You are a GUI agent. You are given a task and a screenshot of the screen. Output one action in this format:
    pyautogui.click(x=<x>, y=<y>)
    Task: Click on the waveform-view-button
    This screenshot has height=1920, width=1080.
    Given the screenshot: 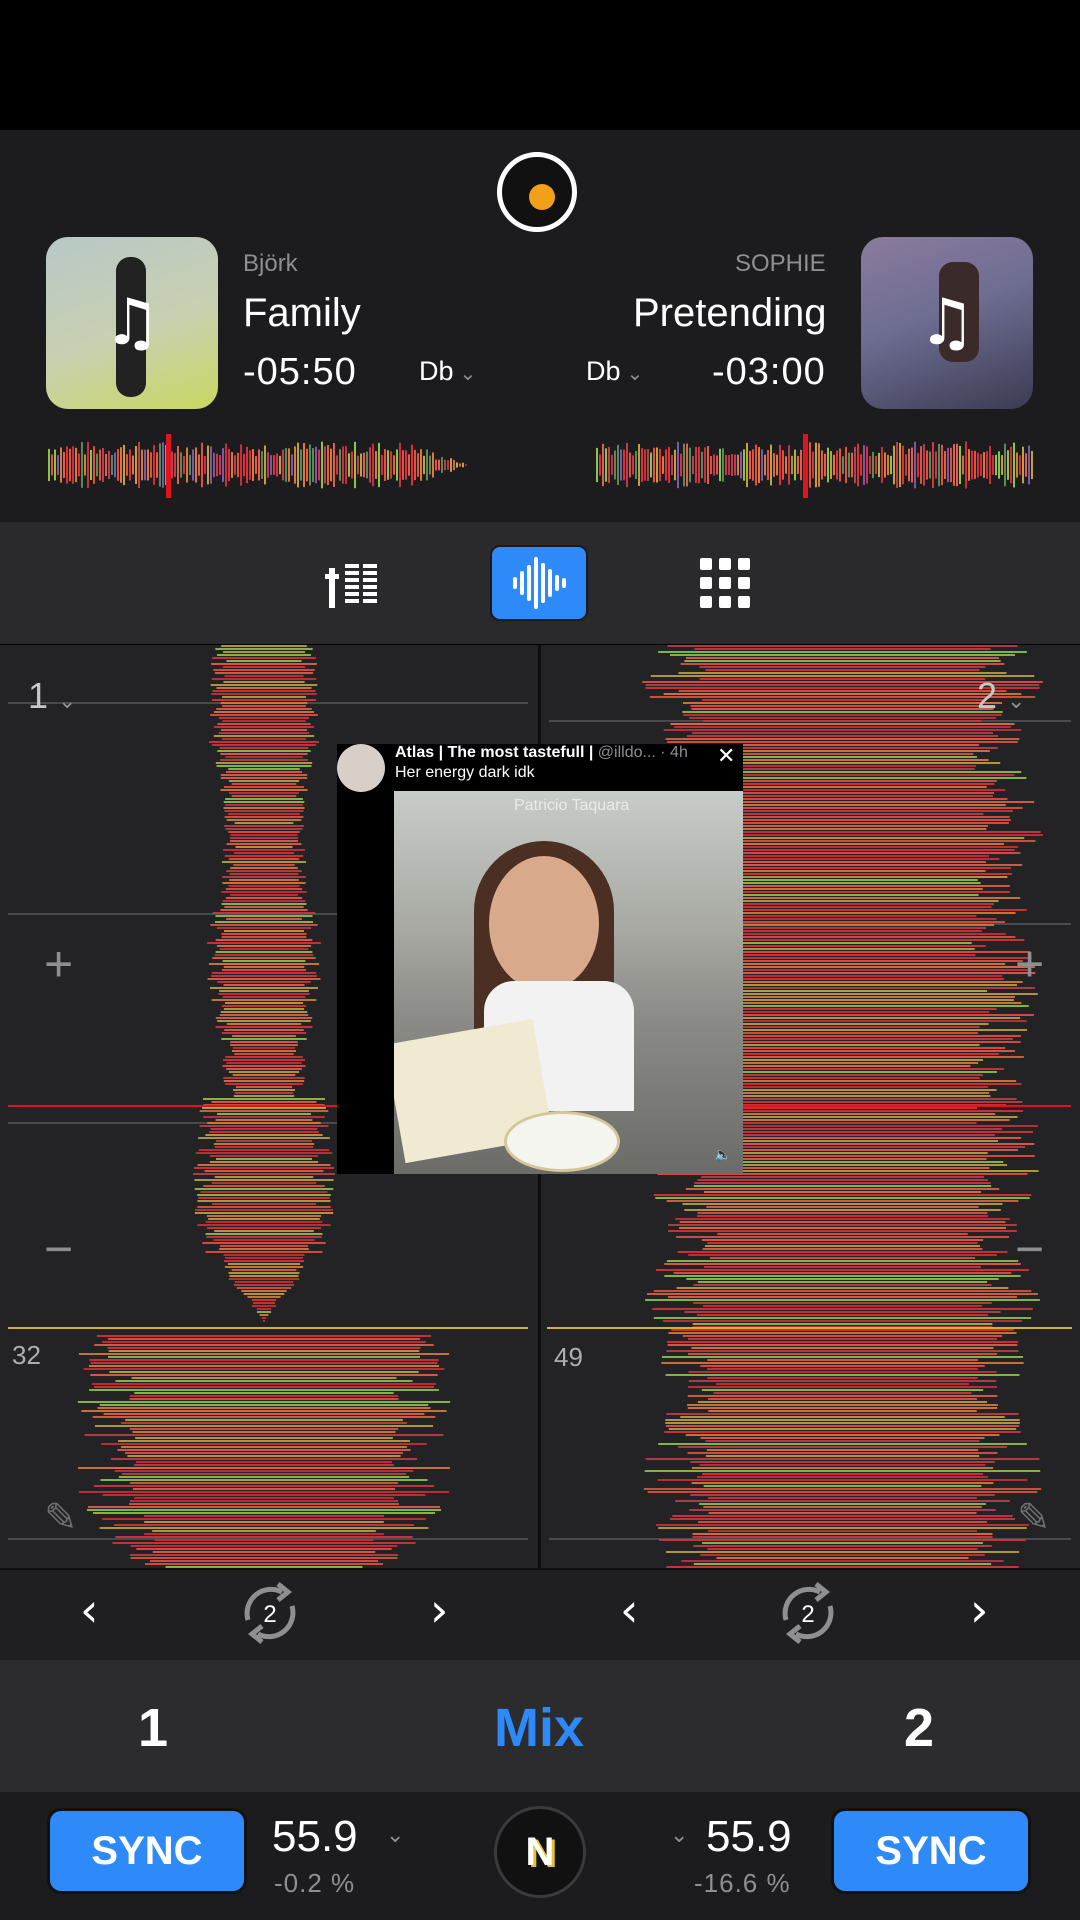 What is the action you would take?
    pyautogui.click(x=539, y=583)
    